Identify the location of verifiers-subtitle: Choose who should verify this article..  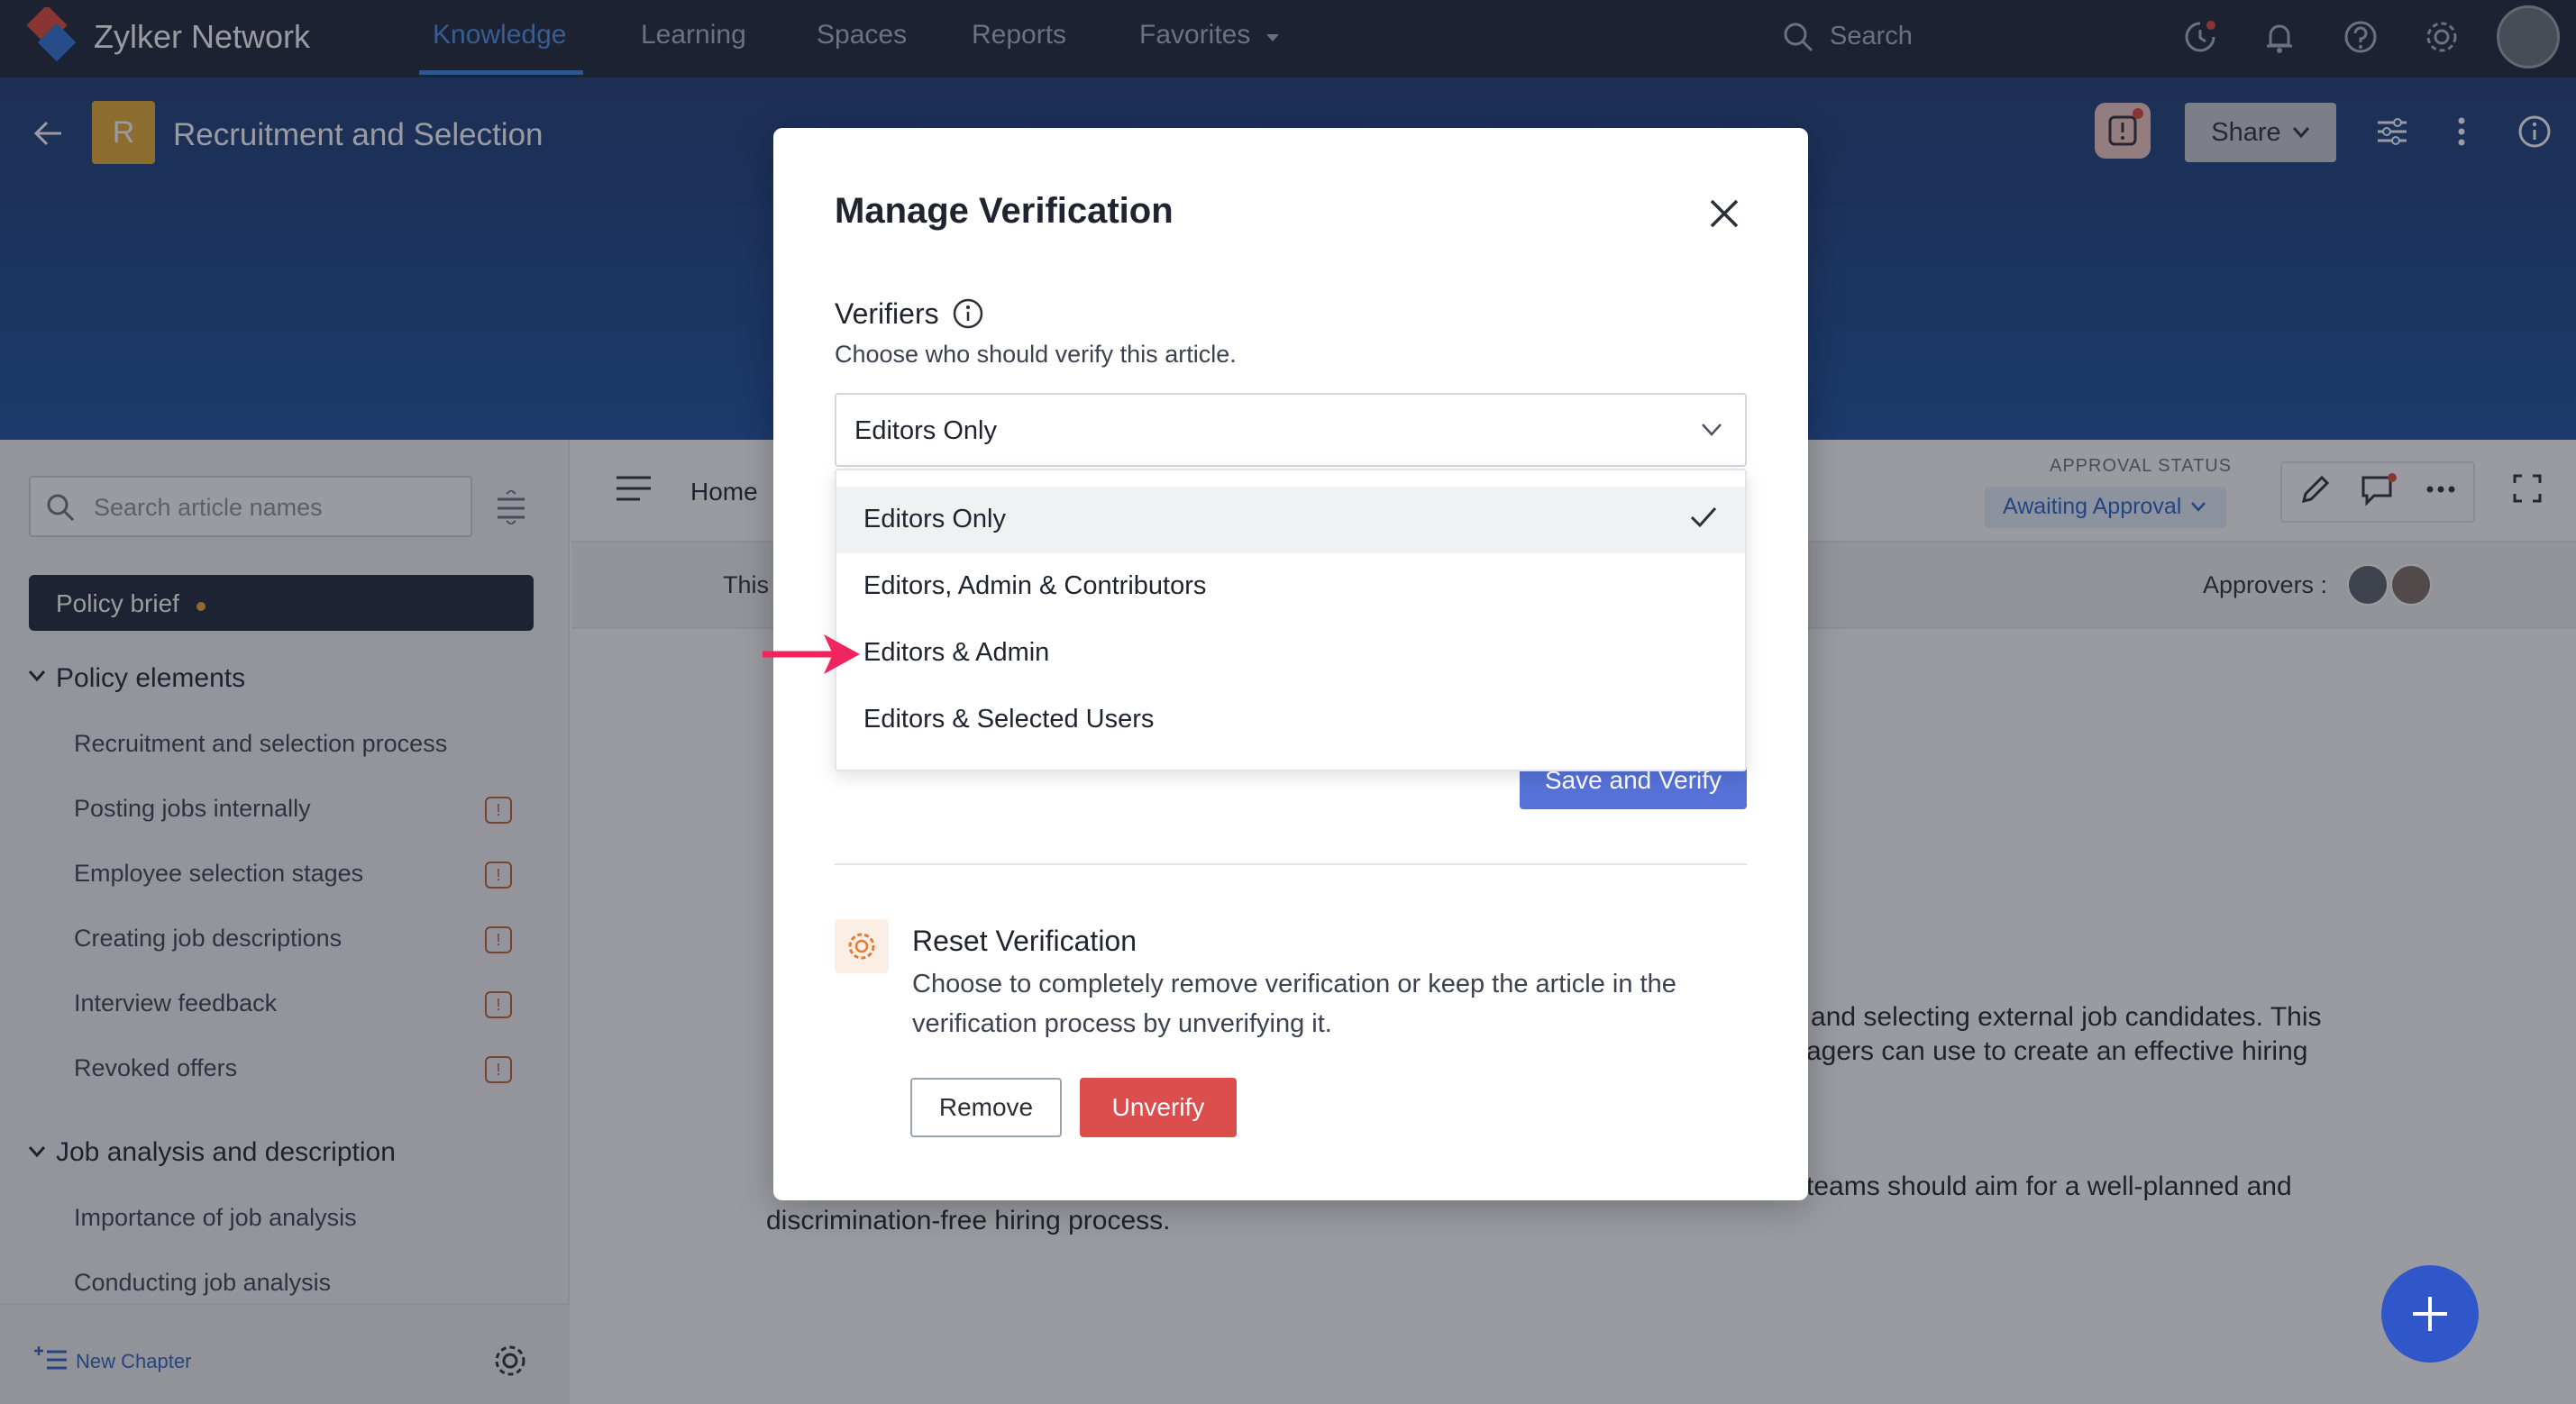
(1036, 354).